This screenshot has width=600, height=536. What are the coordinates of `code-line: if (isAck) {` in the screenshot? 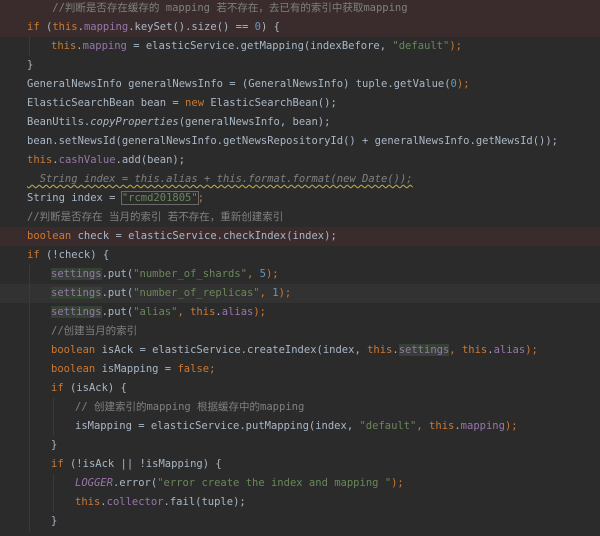 It's located at (300, 388).